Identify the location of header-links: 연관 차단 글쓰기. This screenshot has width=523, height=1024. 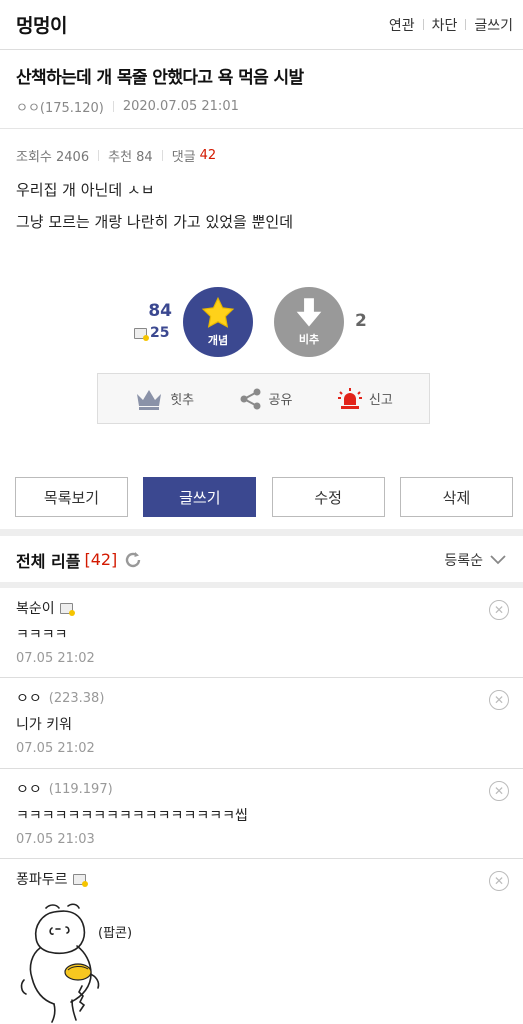
(451, 25).